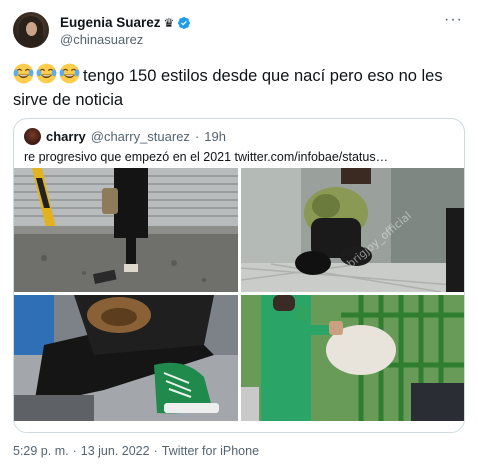 Image resolution: width=478 pixels, height=469 pixels. I want to click on author-handle: @chinasuarez, so click(101, 39).